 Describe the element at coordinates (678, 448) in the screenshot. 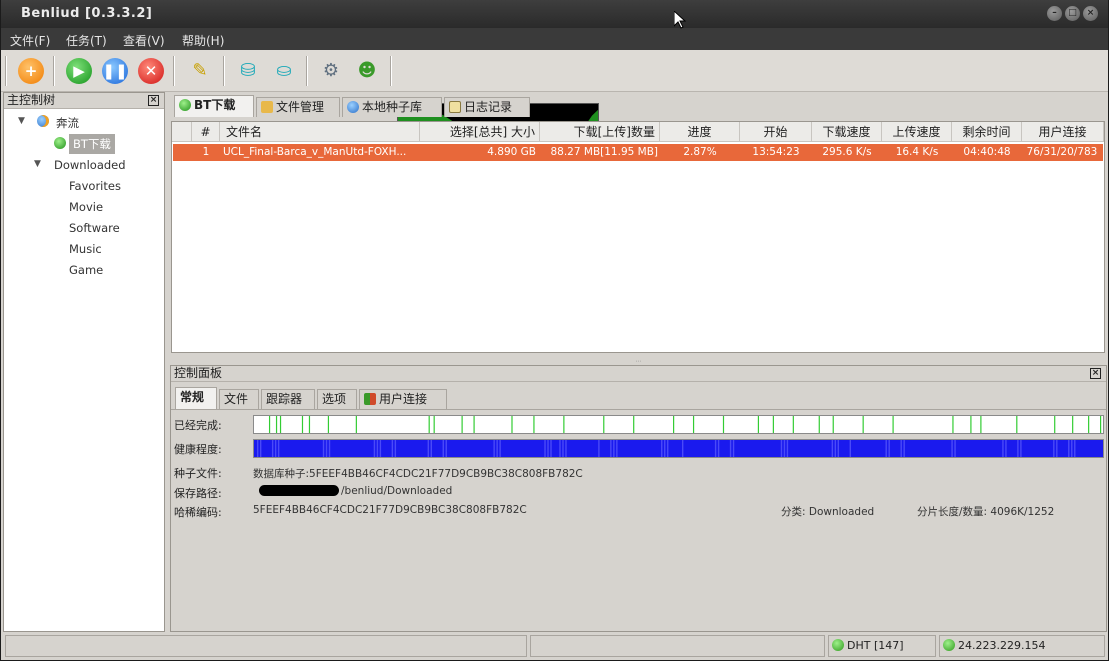

I see `health-bar` at that location.